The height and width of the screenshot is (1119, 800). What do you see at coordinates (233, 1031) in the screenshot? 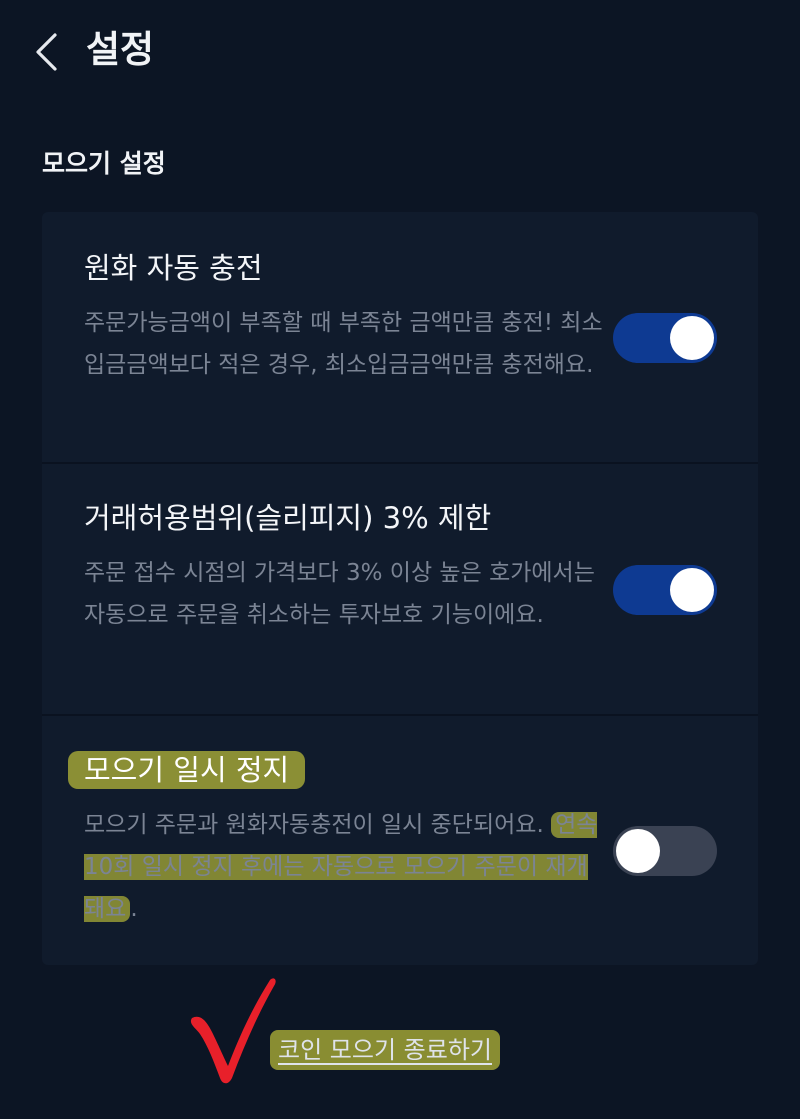
I see `checkmark-icon` at bounding box center [233, 1031].